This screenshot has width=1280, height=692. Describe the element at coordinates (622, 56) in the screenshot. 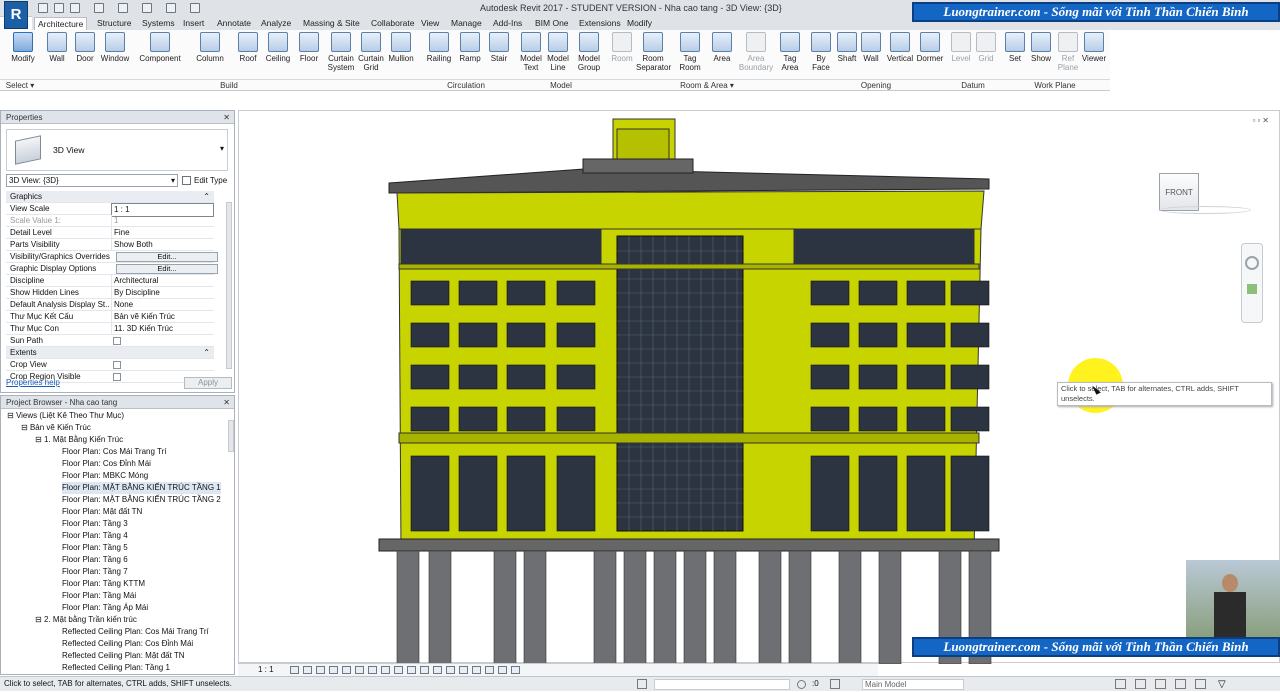

I see `room-button: Room` at that location.